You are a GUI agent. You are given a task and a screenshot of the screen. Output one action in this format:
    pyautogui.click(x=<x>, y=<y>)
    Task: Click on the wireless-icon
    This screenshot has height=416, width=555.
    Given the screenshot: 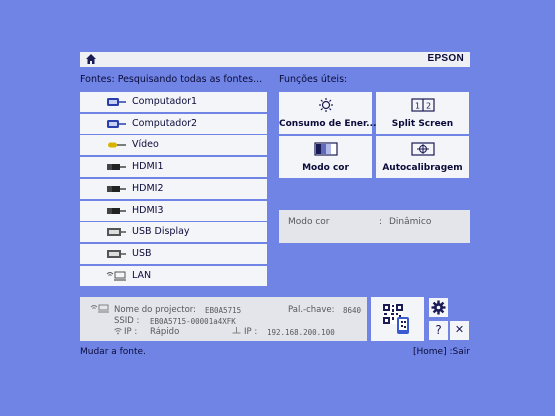 What is the action you would take?
    pyautogui.click(x=118, y=331)
    